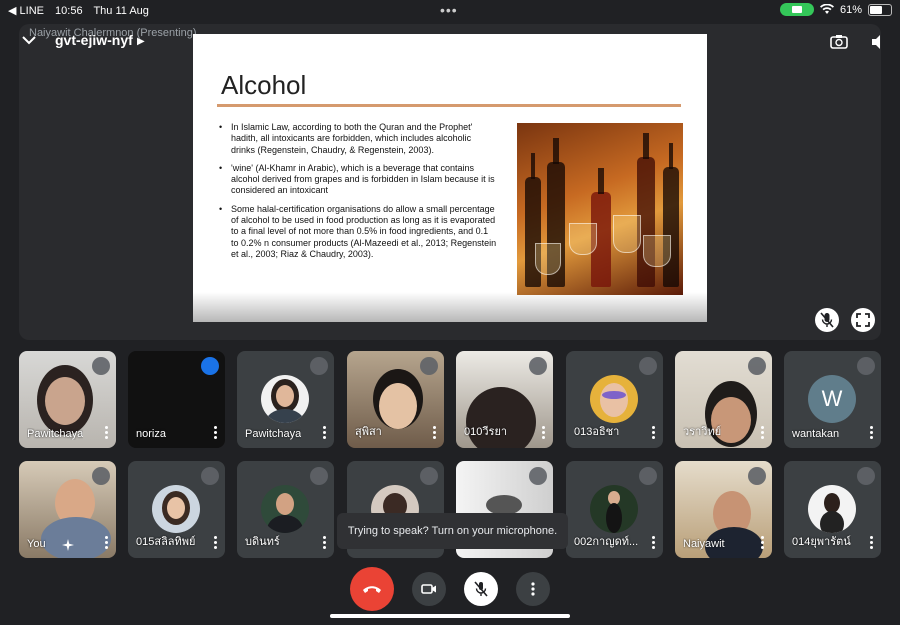 The height and width of the screenshot is (625, 900). I want to click on status-bar: ◀ LINE 10:56 Thu 11 Aug ••• 61%, so click(450, 10).